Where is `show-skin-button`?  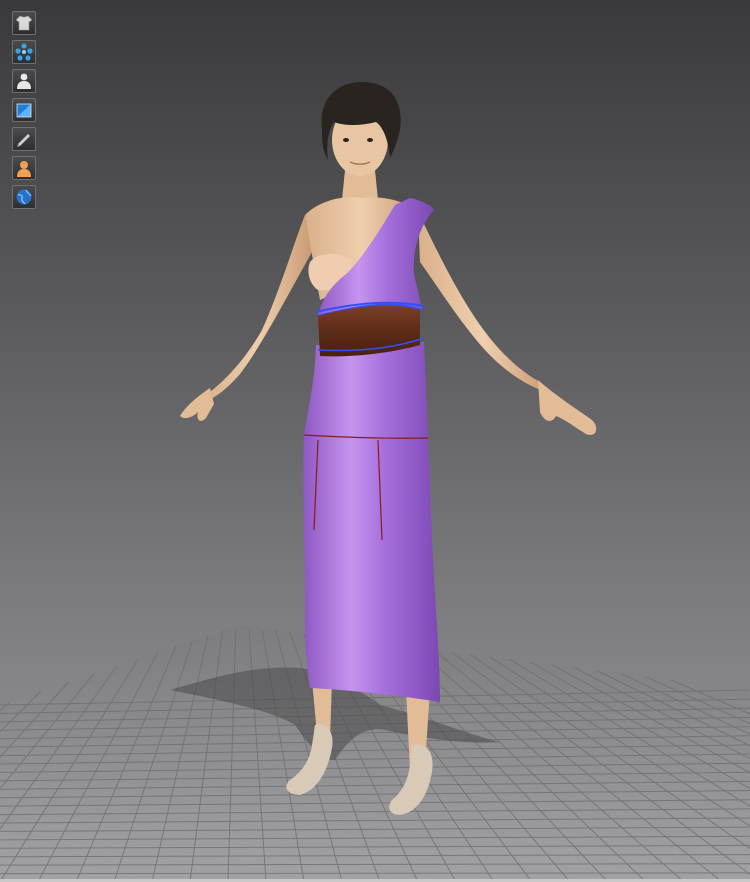 show-skin-button is located at coordinates (24, 168).